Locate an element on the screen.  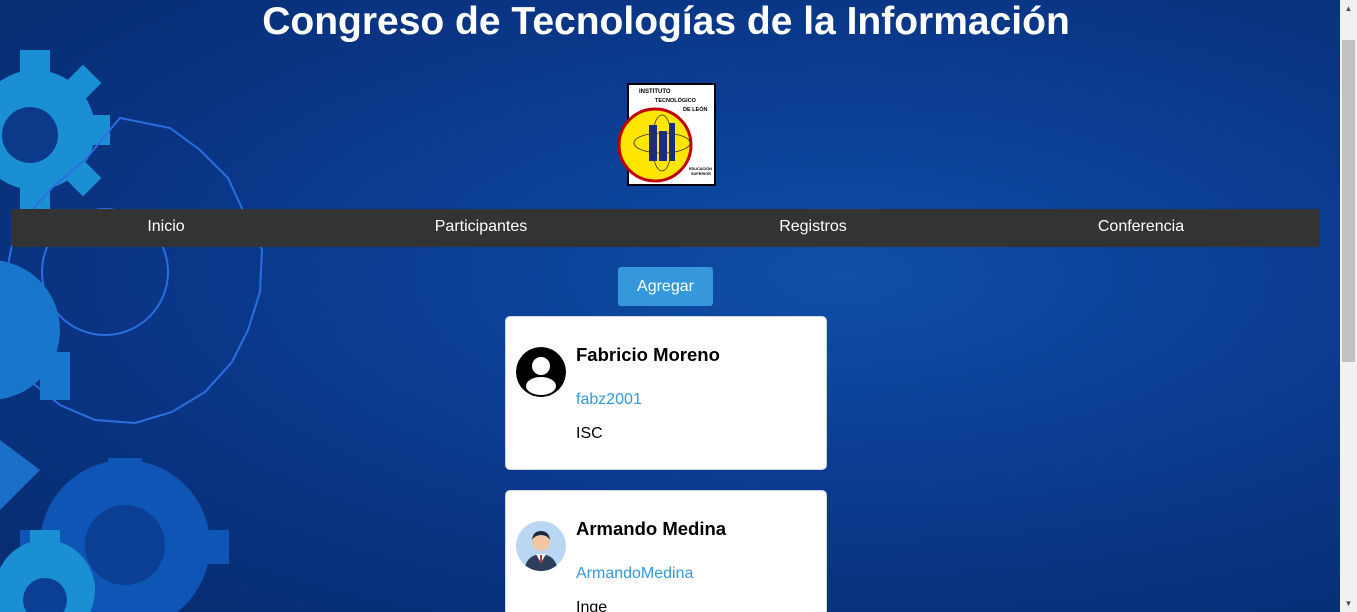
vertical-scrollbar: ▲ ▼ is located at coordinates (1348, 306).